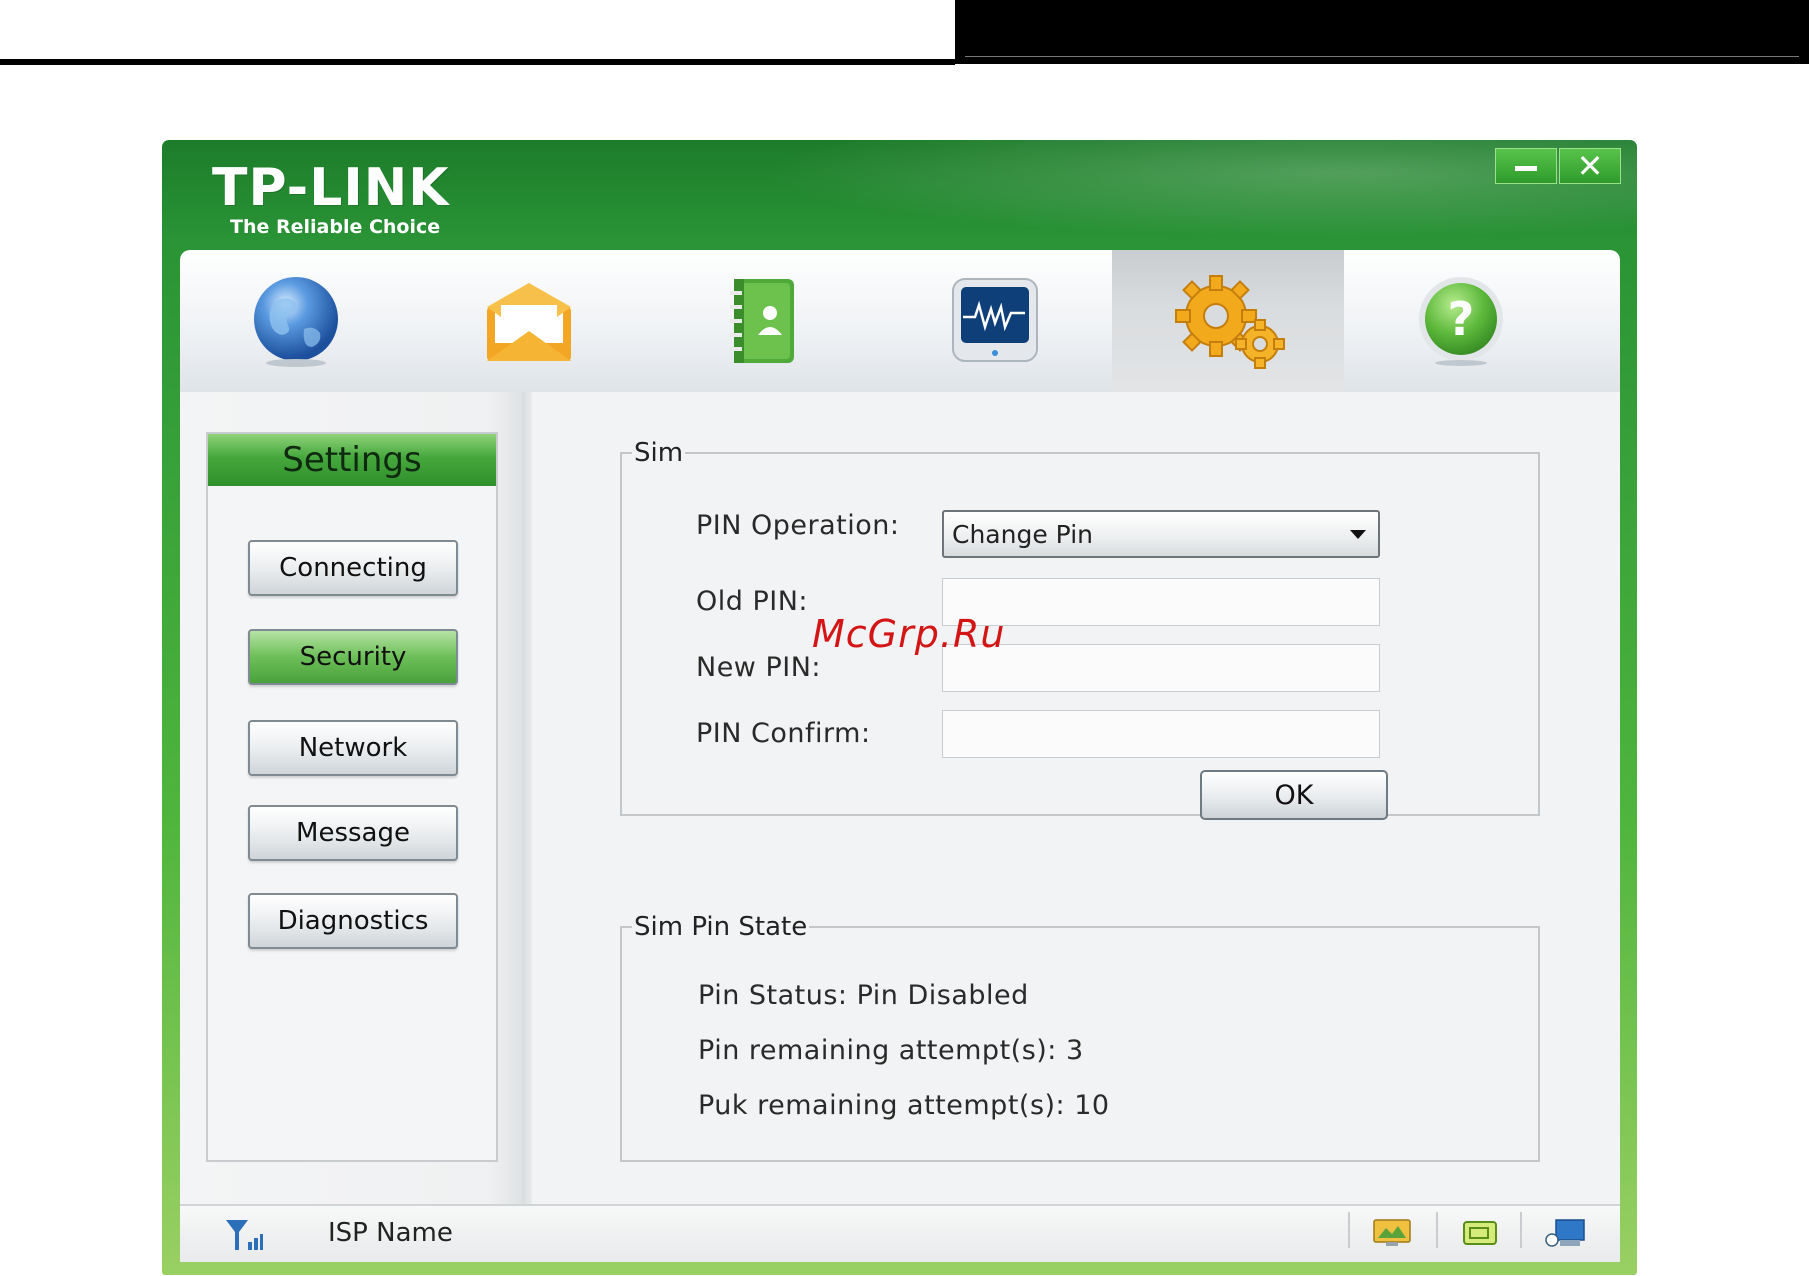 This screenshot has width=1809, height=1276. What do you see at coordinates (1382, 32) in the screenshot?
I see `page-header-bar` at bounding box center [1382, 32].